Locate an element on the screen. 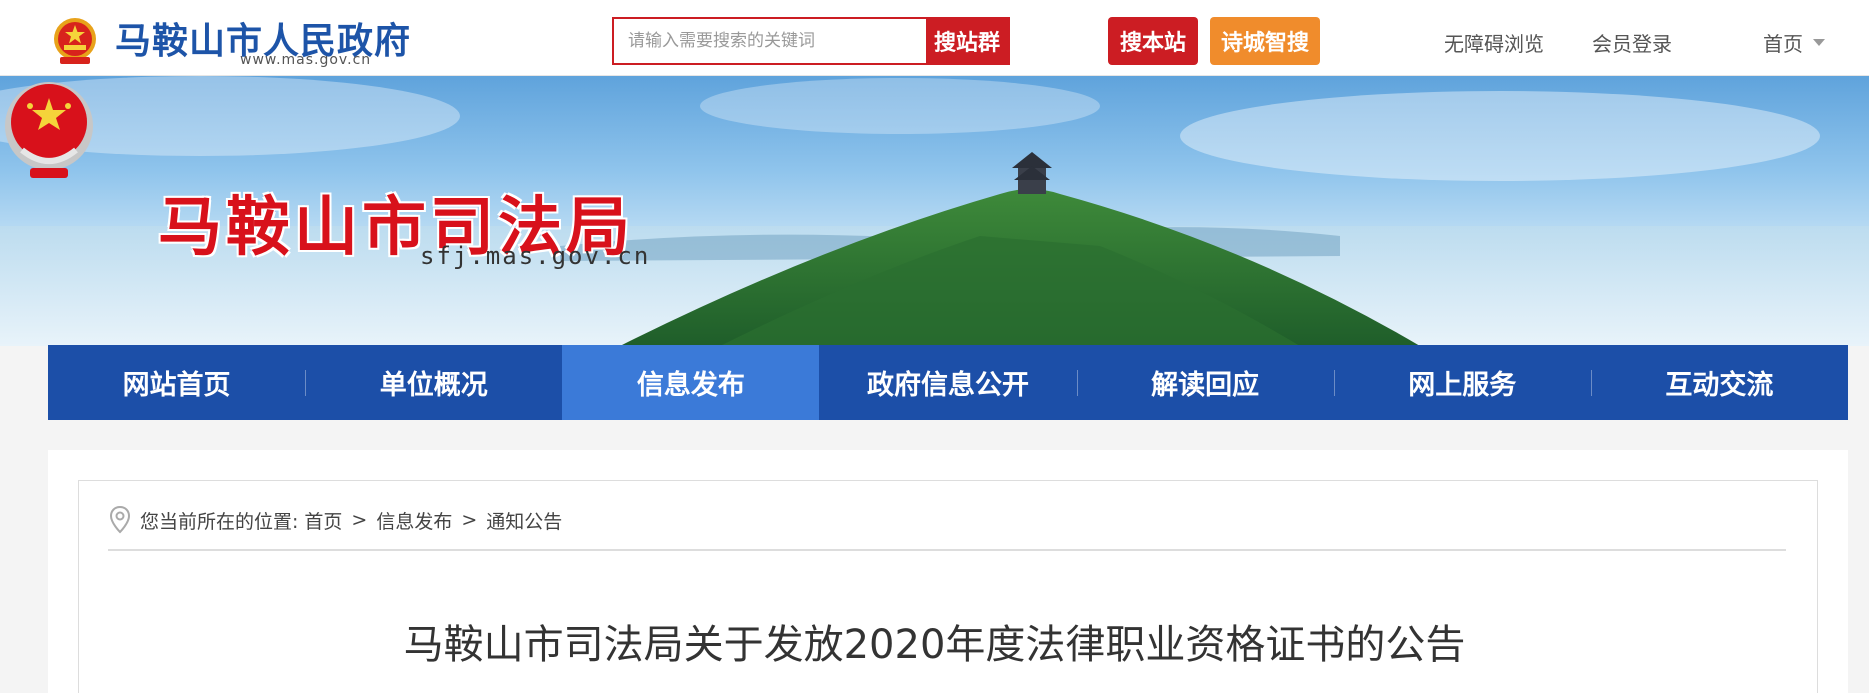 The width and height of the screenshot is (1869, 693). nav-item-news: 信息发布 is located at coordinates (691, 382).